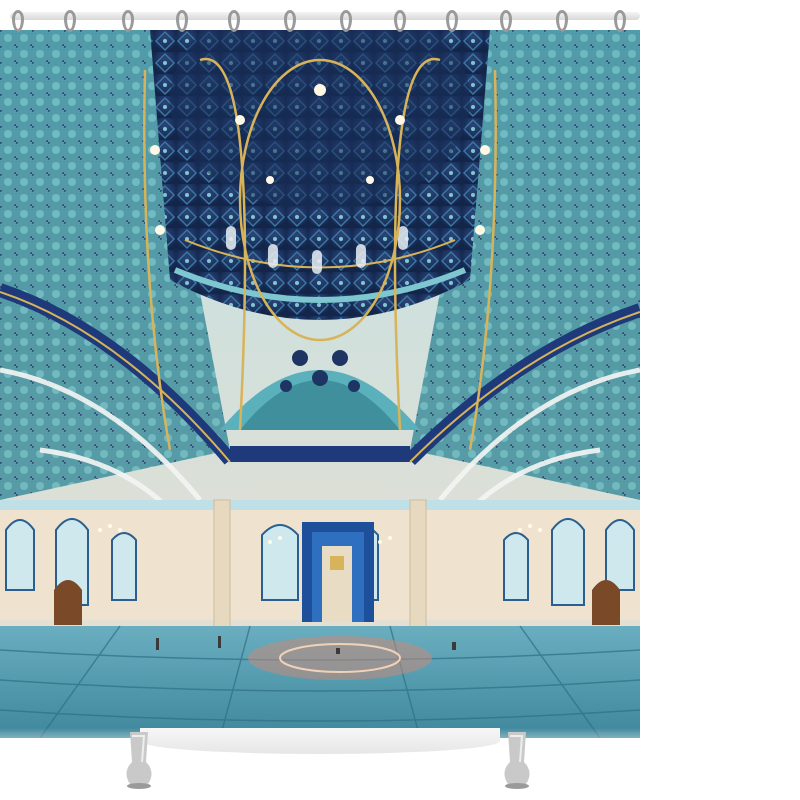 The width and height of the screenshot is (800, 800). What do you see at coordinates (320, 741) in the screenshot?
I see `bathtub-rim` at bounding box center [320, 741].